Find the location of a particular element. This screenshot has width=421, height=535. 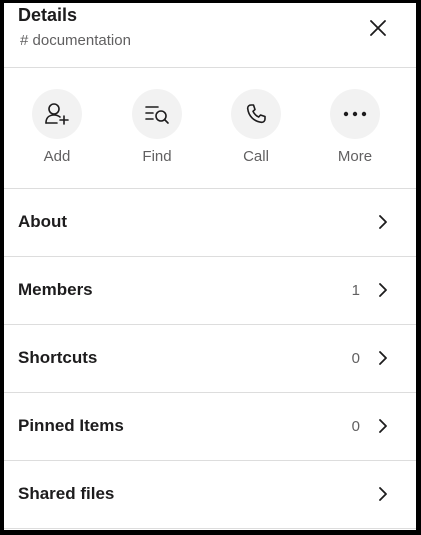

row-about: About is located at coordinates (210, 223).